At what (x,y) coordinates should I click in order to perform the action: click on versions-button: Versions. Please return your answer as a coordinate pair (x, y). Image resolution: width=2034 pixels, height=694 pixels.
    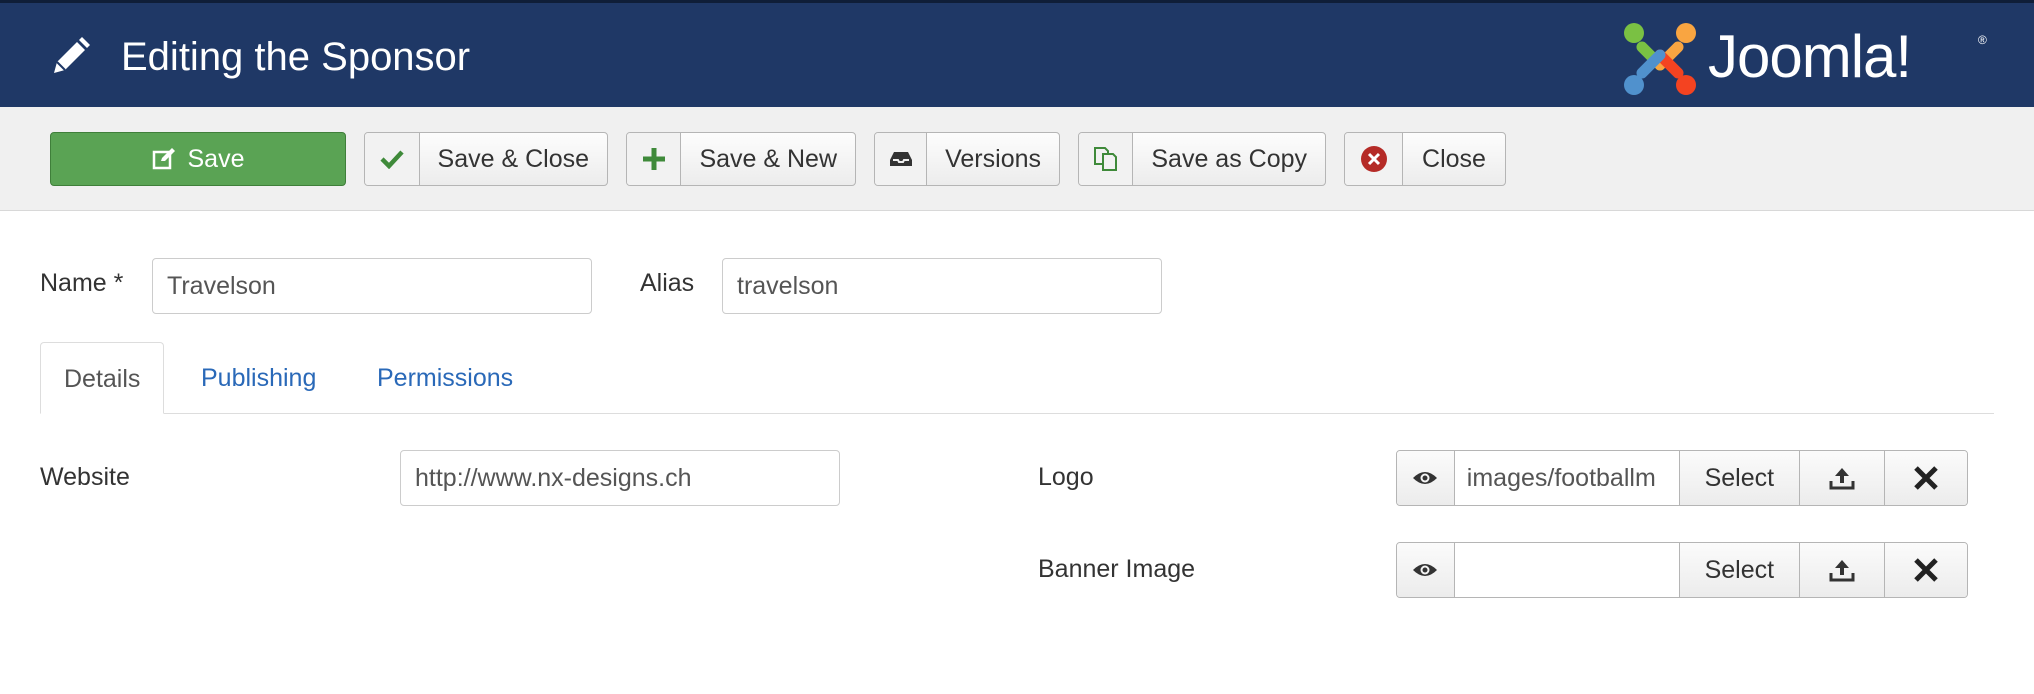
    Looking at the image, I should click on (967, 159).